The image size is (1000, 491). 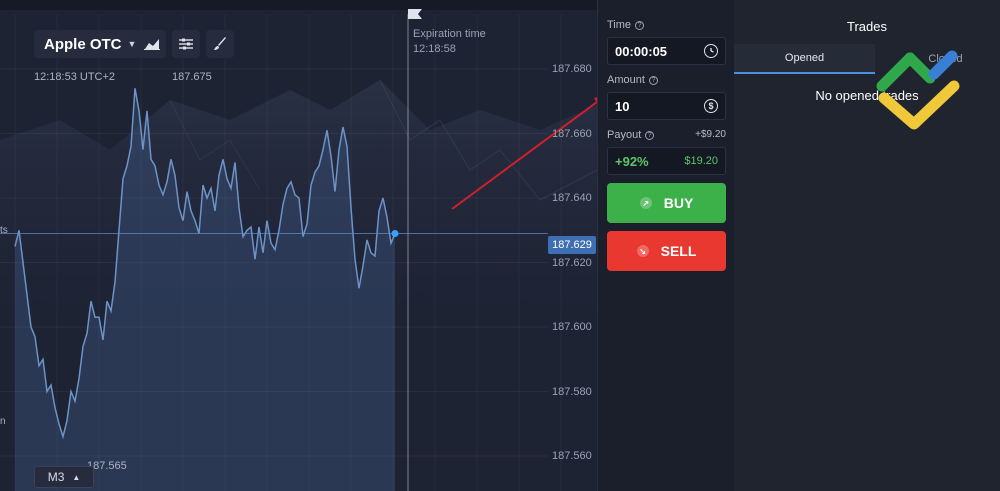 I want to click on timeframe-label: M3, so click(x=56, y=477).